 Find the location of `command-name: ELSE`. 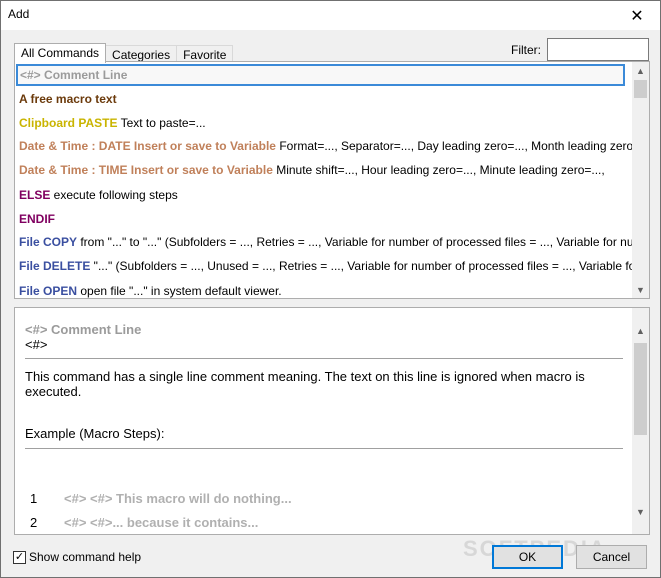

command-name: ELSE is located at coordinates (35, 195).